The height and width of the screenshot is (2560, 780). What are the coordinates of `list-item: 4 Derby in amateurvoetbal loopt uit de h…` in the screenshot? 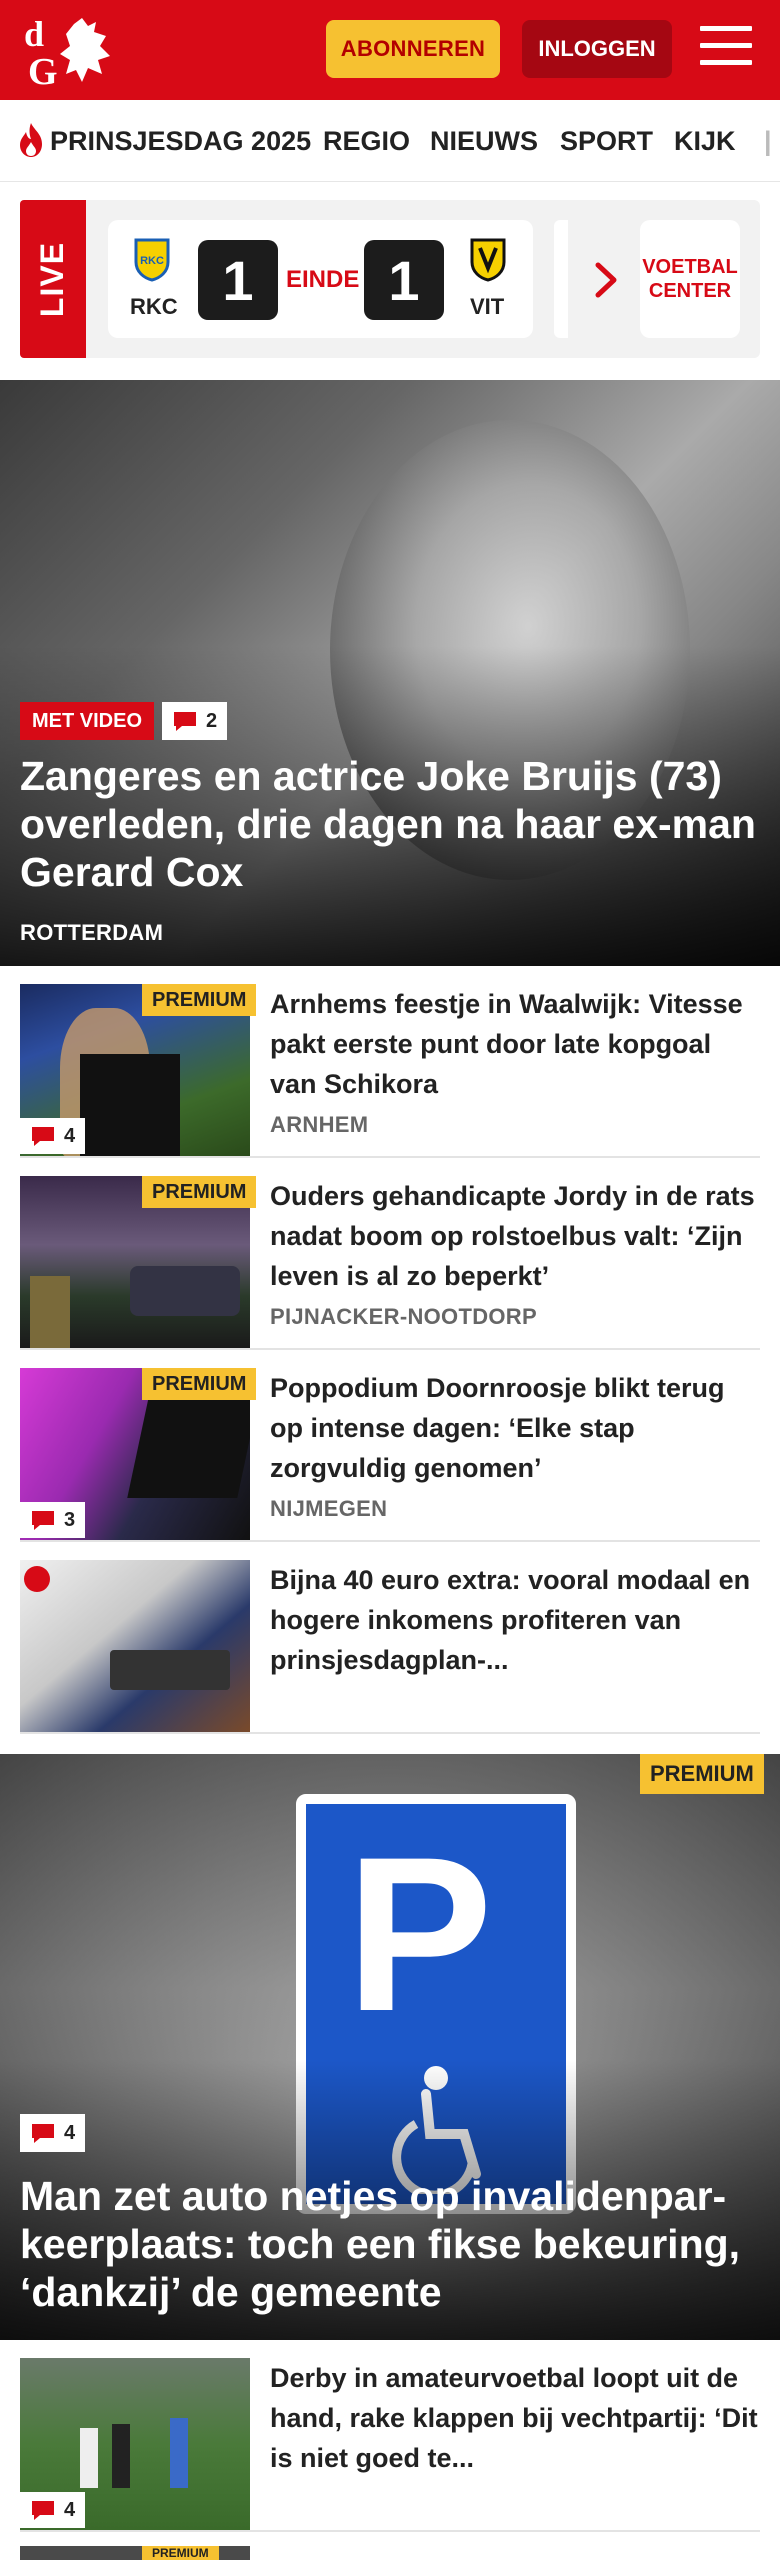 It's located at (390, 2445).